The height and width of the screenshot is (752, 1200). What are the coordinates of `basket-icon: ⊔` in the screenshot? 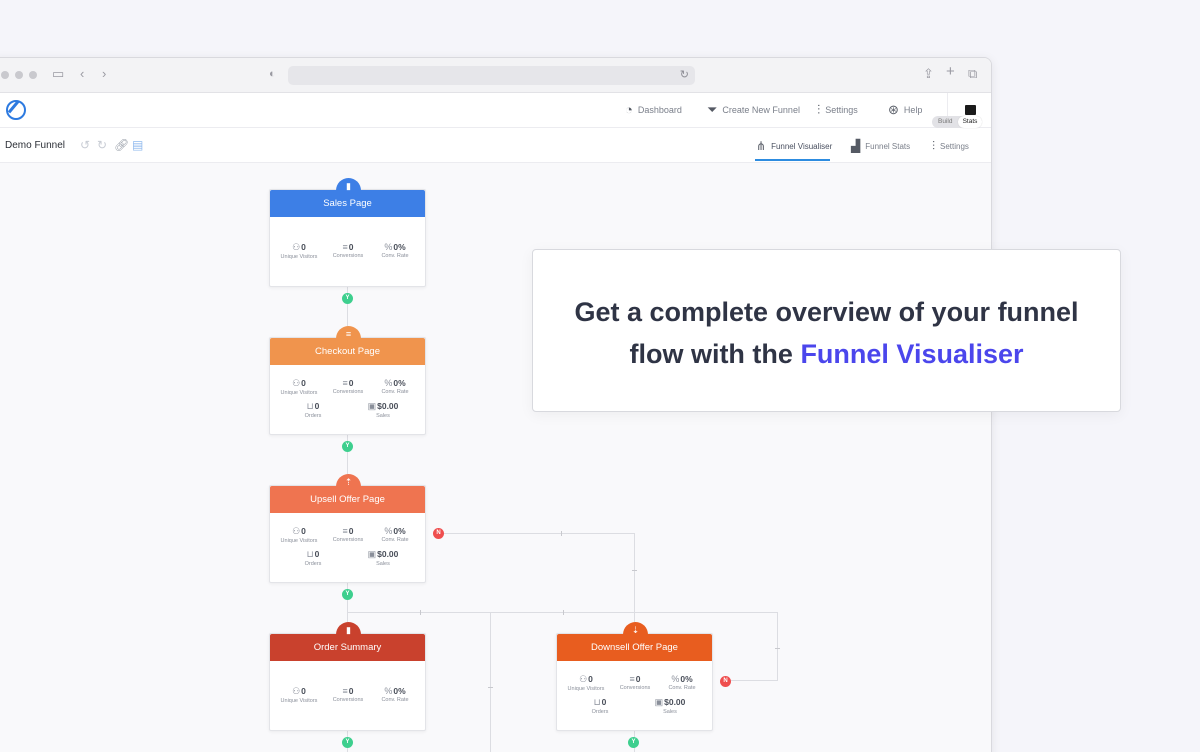 It's located at (310, 554).